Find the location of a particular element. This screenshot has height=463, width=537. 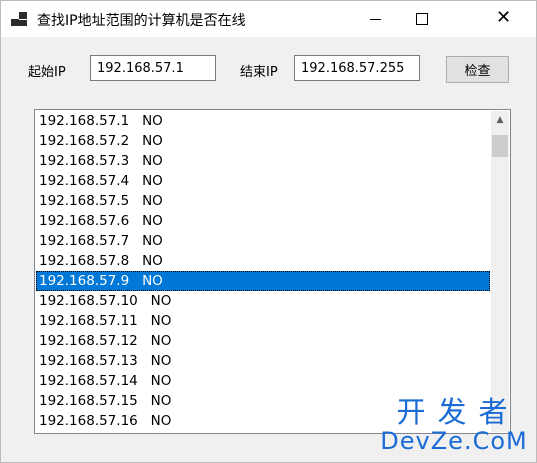

list-item-ip: 192.168.57.7 is located at coordinates (84, 241).